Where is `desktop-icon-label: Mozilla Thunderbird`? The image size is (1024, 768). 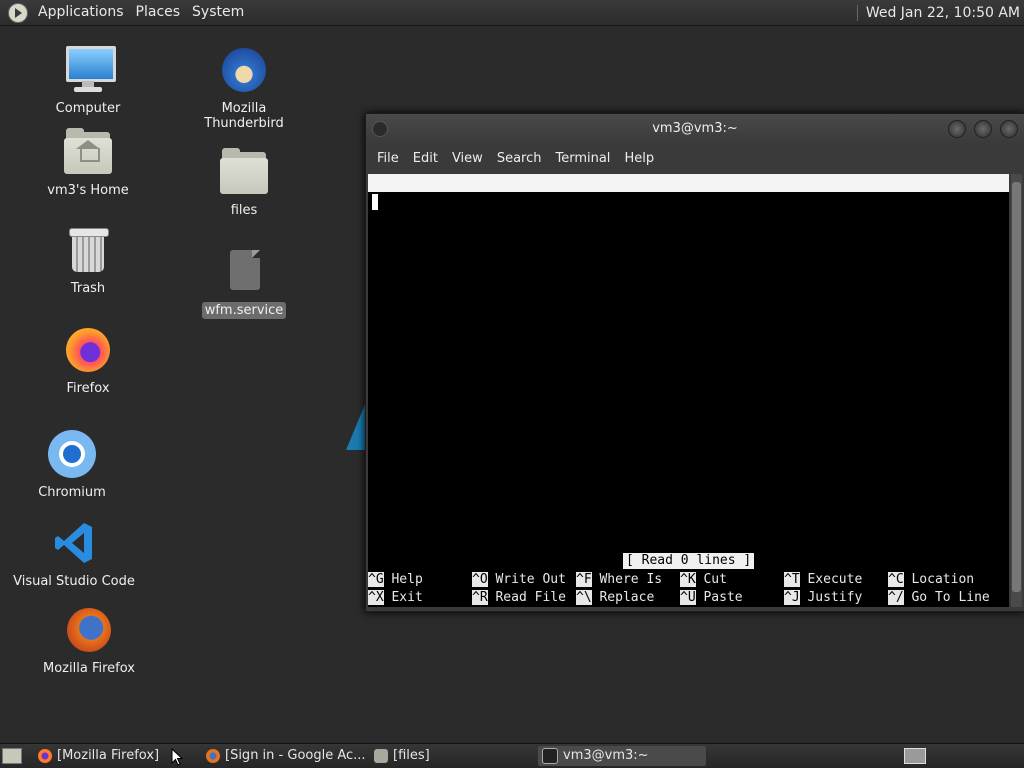 desktop-icon-label: Mozilla Thunderbird is located at coordinates (244, 116).